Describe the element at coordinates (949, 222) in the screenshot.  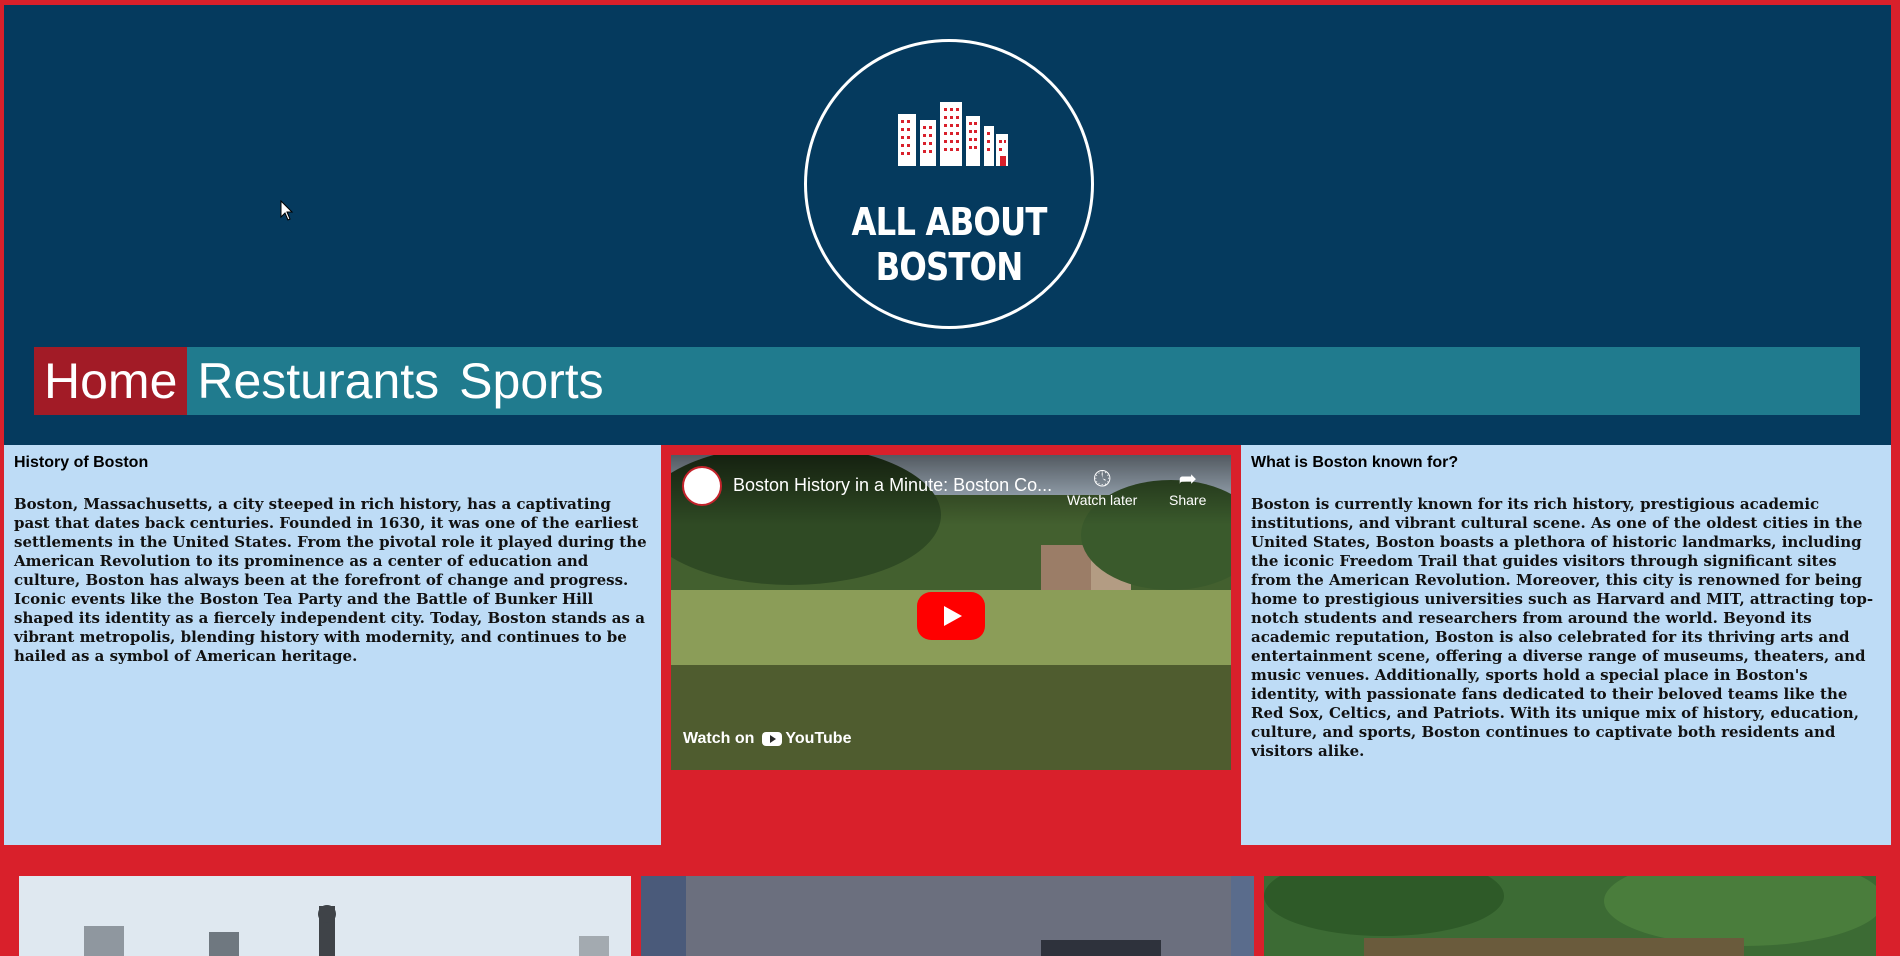
I see `logo-title-line1: ALL ABOUT` at that location.